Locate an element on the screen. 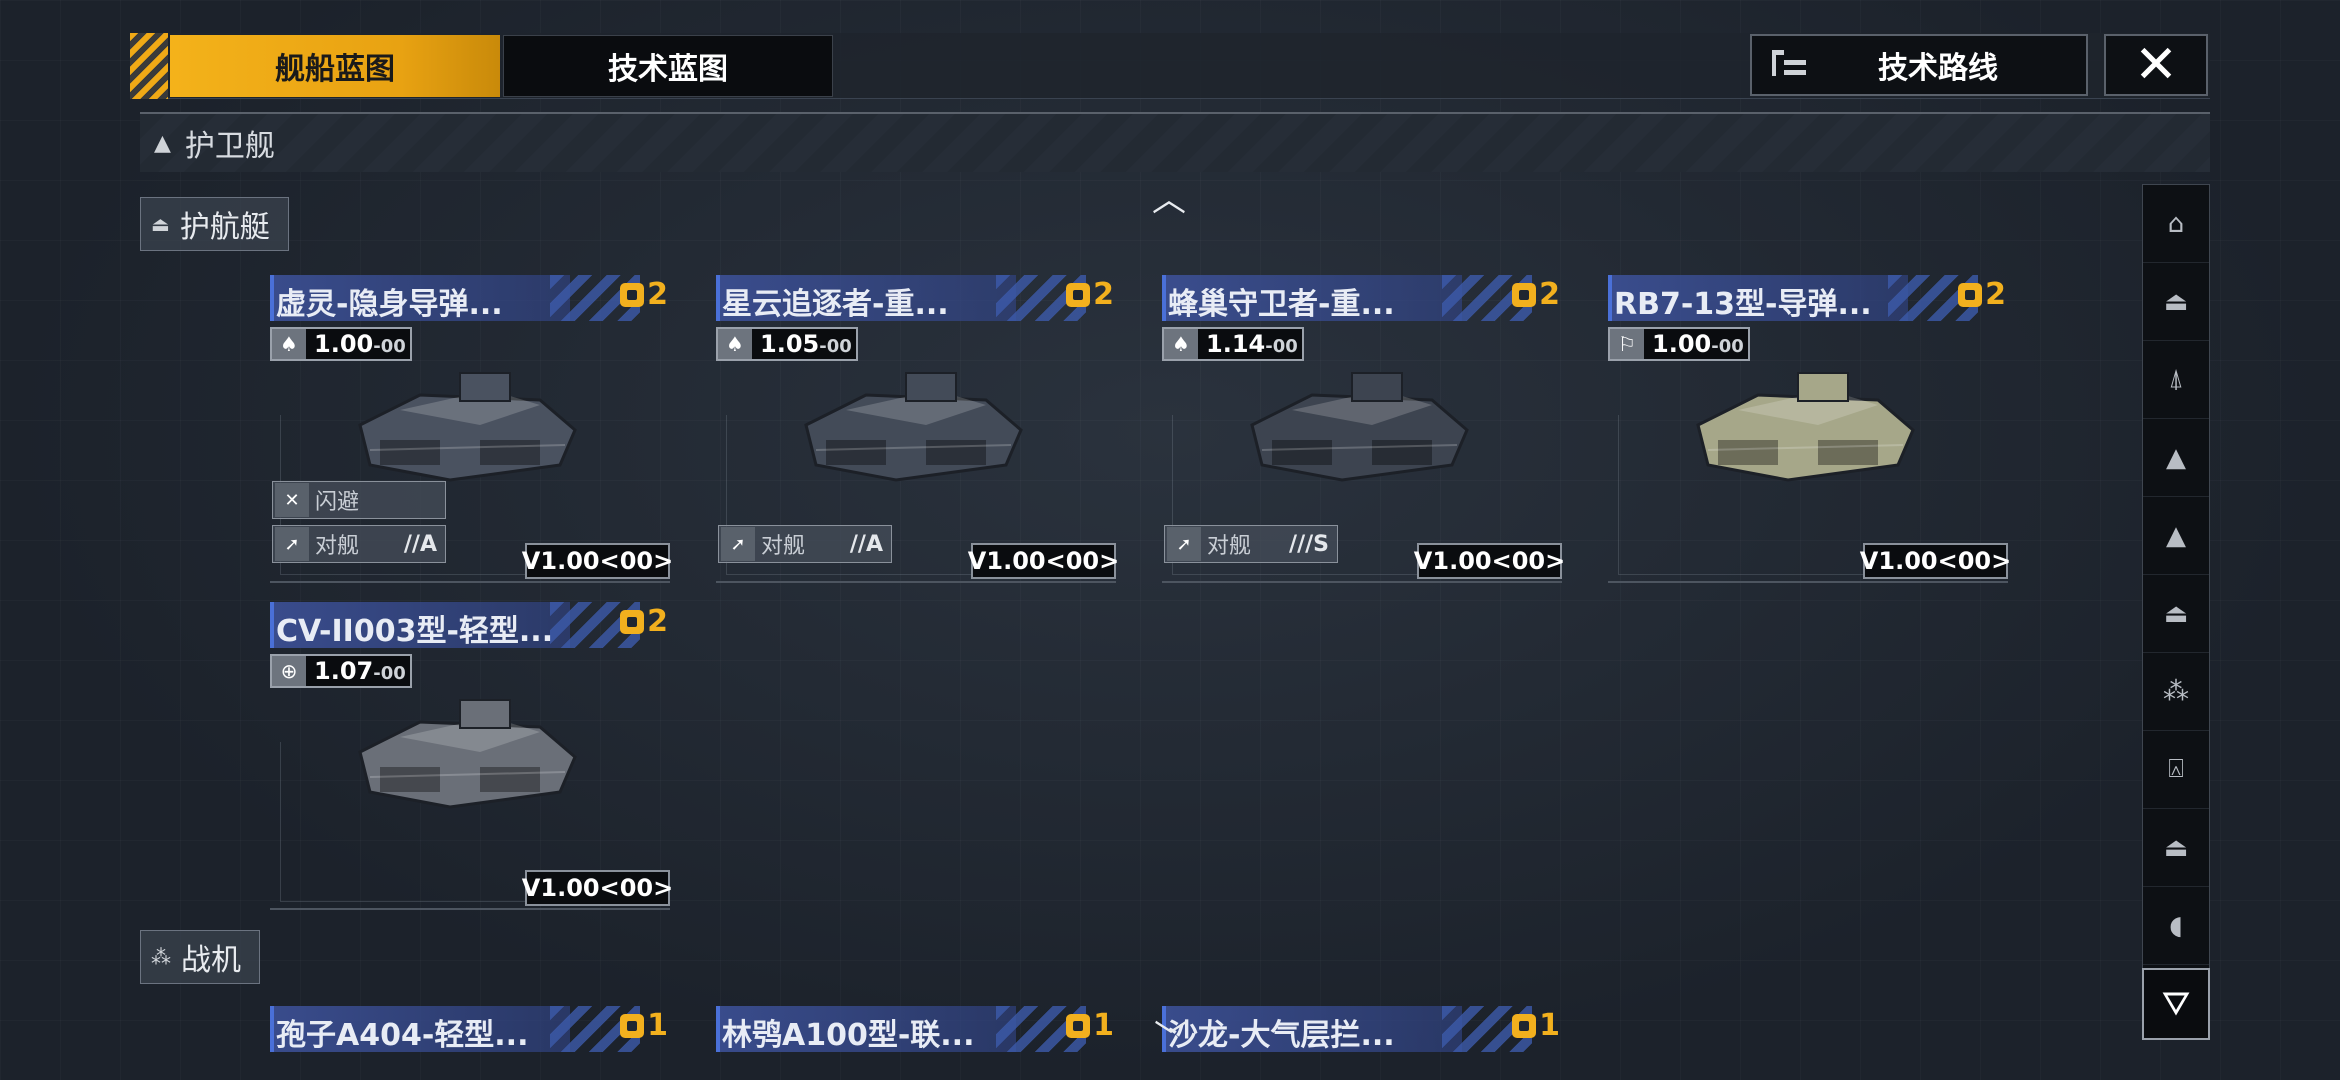 This screenshot has width=2340, height=1080. category-label: 护卫舰 is located at coordinates (229, 146).